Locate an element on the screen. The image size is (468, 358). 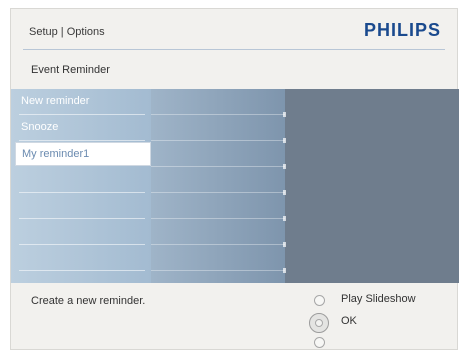
menu-item-new-reminder: New reminder is located at coordinates (81, 102).